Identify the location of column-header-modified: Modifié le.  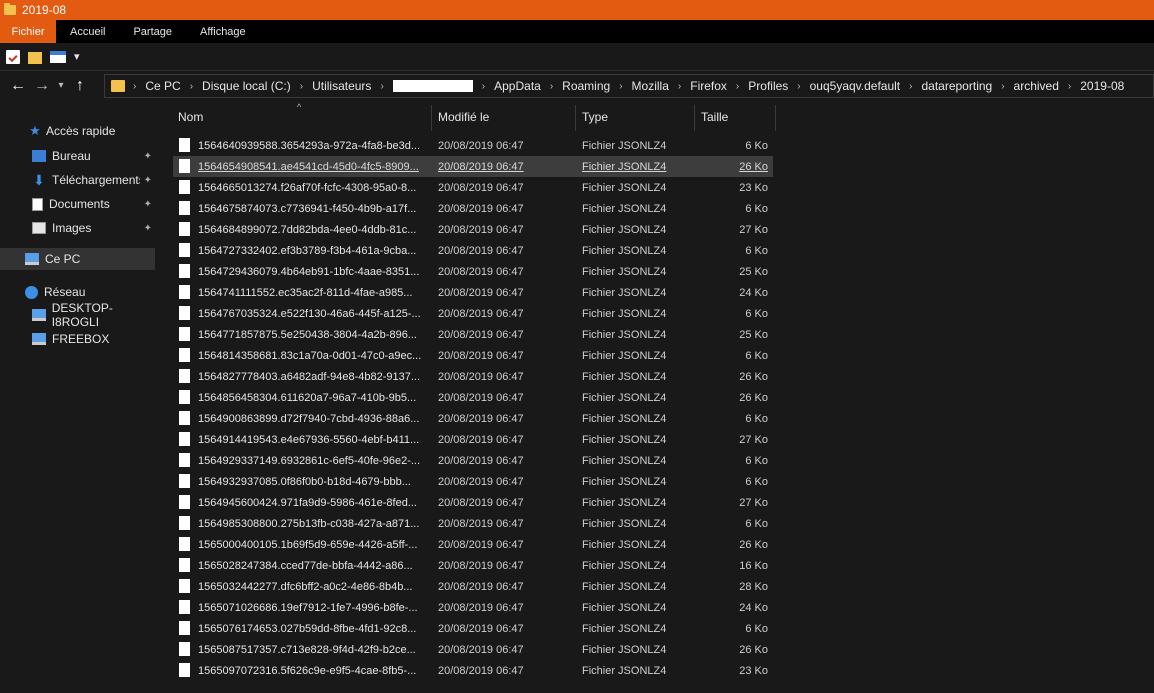
(504, 118).